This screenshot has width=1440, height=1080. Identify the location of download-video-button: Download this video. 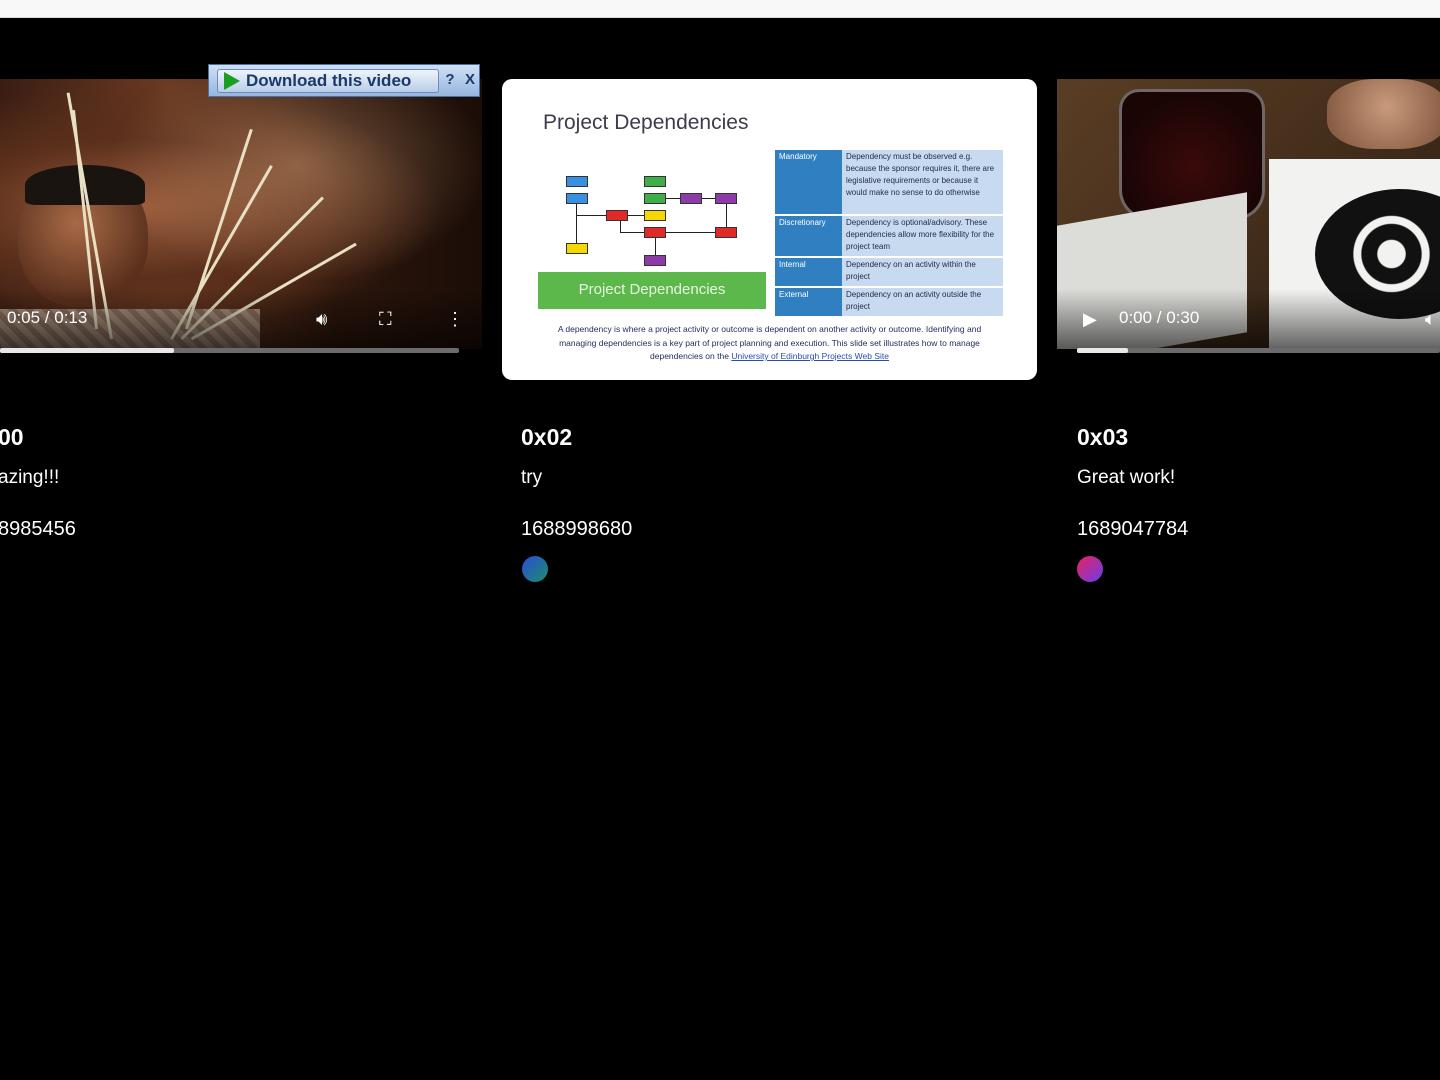
(328, 81).